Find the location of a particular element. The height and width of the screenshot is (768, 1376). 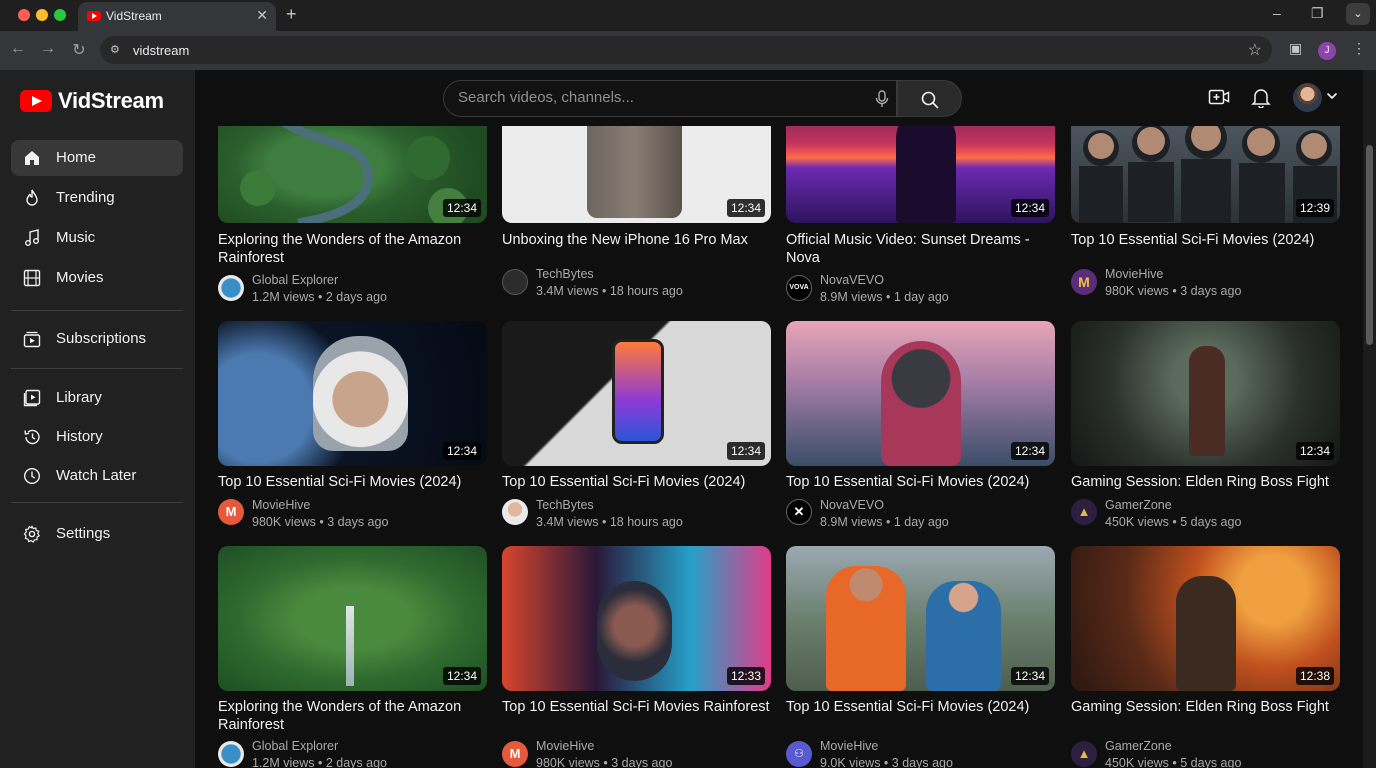

sidebar-item-home: Home is located at coordinates (97, 158).